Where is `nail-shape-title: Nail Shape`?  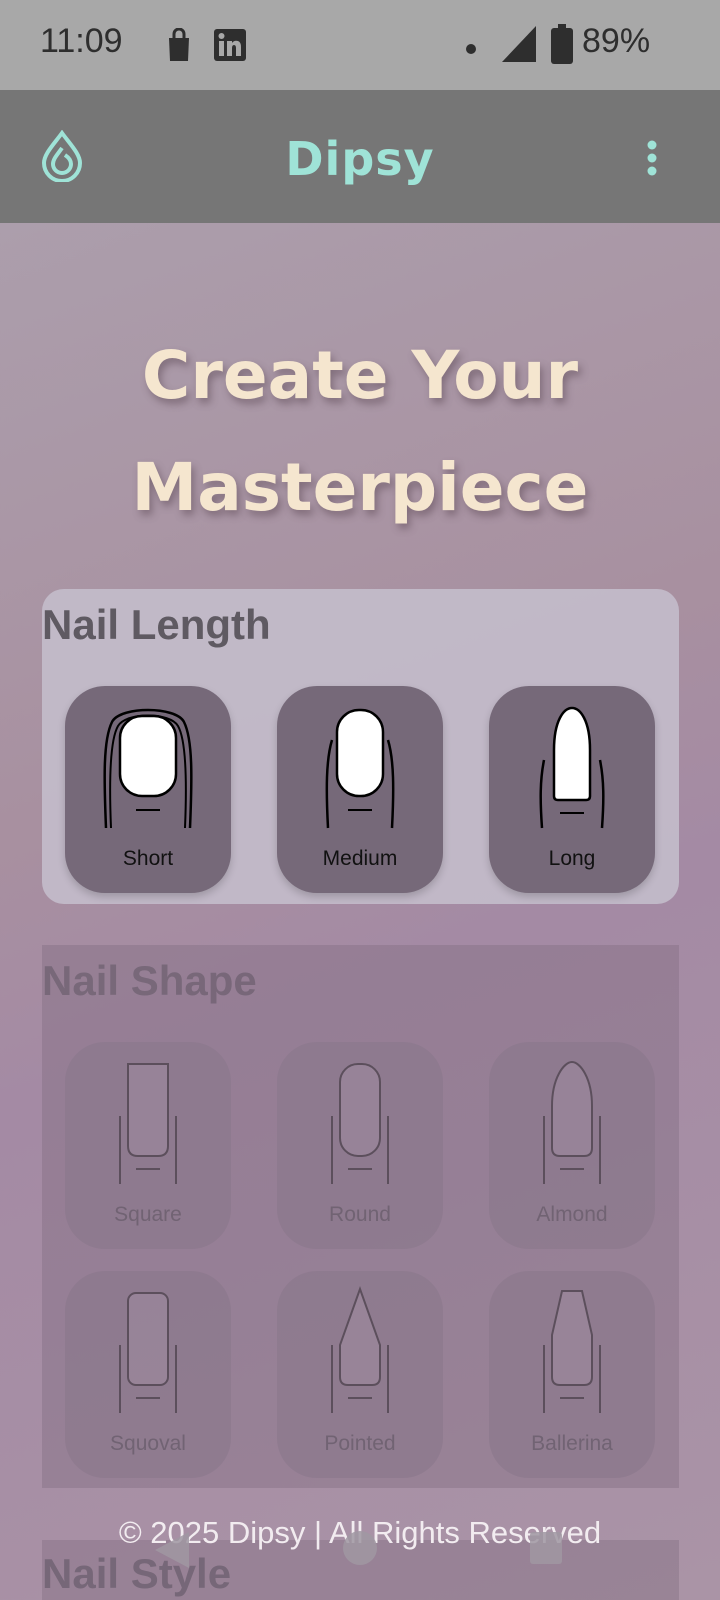 nail-shape-title: Nail Shape is located at coordinates (149, 980).